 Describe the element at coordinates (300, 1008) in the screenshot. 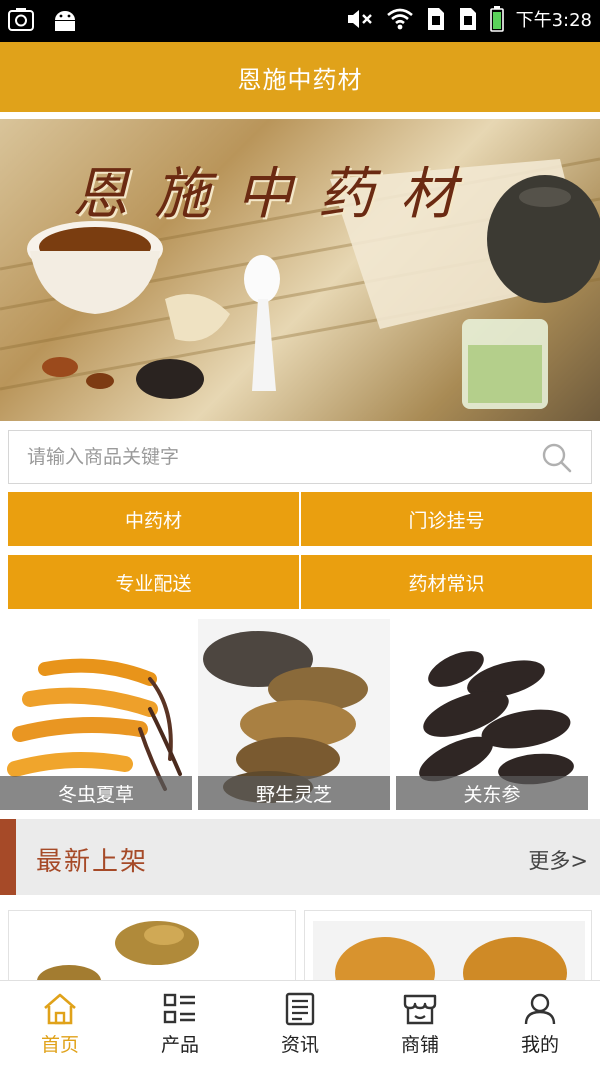

I see `news-icon` at that location.